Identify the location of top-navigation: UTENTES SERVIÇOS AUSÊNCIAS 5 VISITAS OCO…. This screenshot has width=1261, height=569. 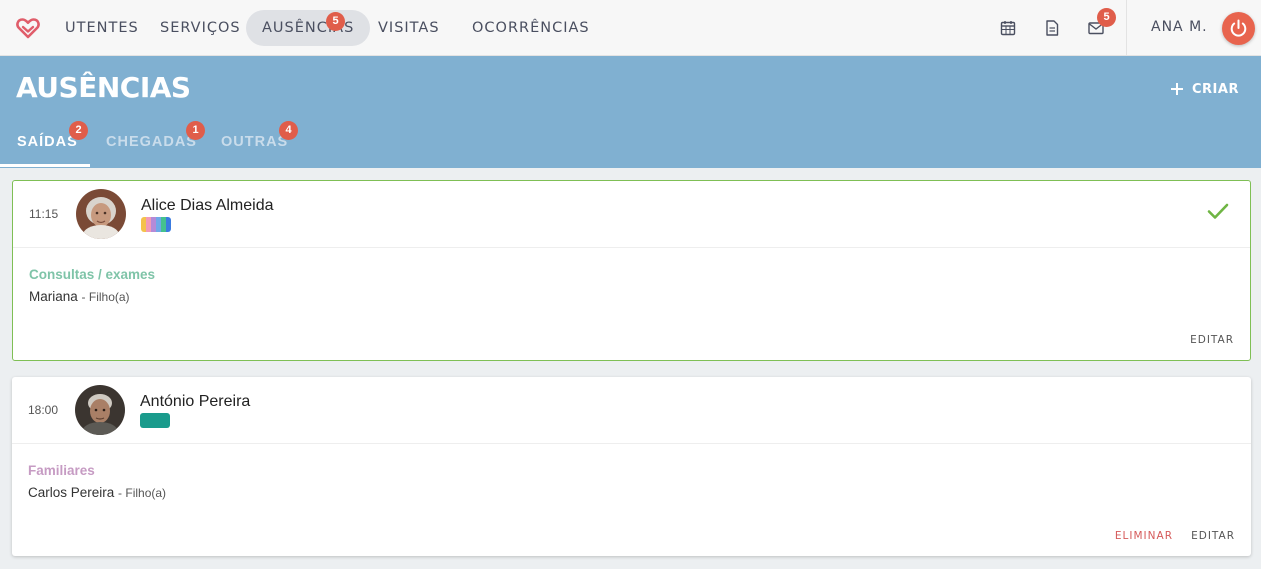
(630, 28).